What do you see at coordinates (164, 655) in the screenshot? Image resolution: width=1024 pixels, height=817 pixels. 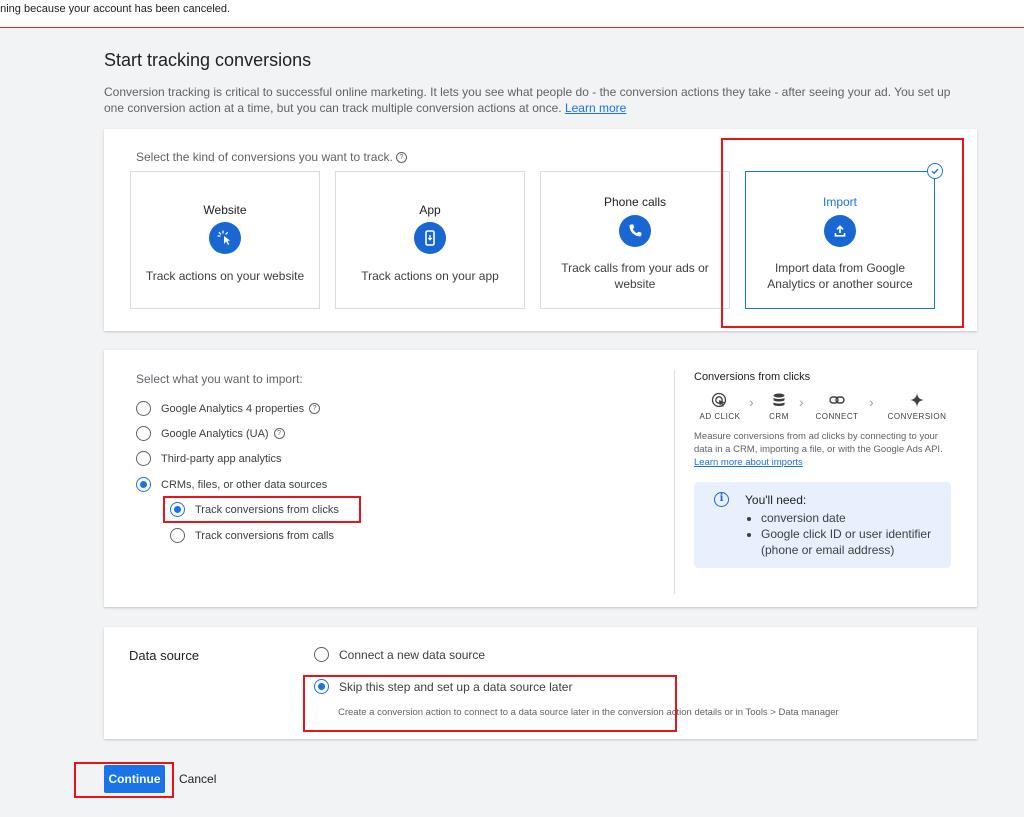 I see `data-source-label: Data source` at bounding box center [164, 655].